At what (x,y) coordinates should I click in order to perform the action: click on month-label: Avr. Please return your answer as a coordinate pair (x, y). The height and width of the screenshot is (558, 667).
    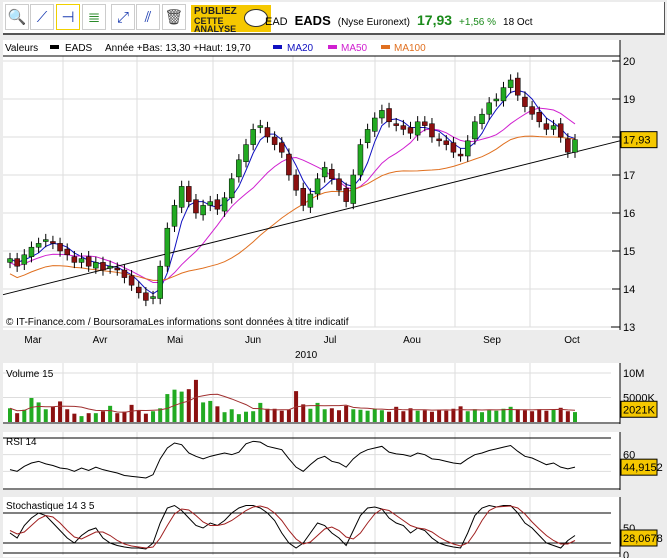
    Looking at the image, I should click on (100, 340).